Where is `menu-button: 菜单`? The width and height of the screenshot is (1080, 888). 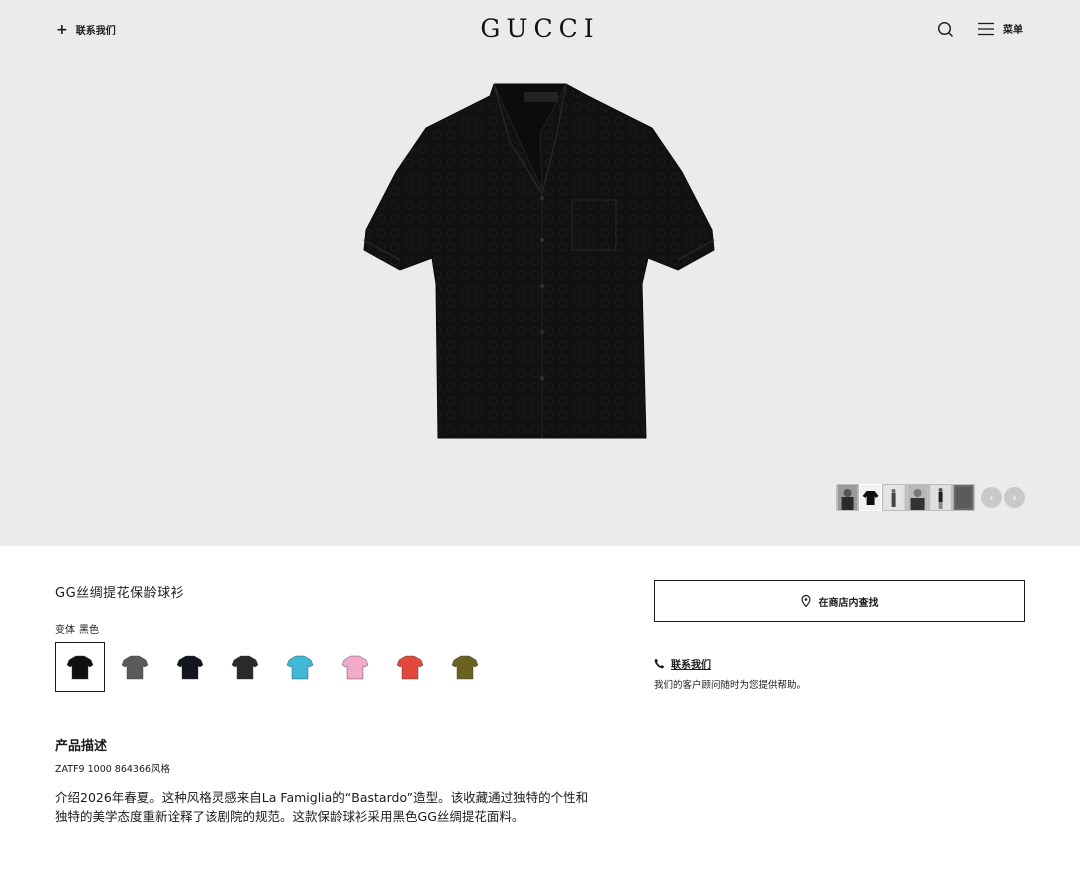
menu-button: 菜单 is located at coordinates (1000, 28).